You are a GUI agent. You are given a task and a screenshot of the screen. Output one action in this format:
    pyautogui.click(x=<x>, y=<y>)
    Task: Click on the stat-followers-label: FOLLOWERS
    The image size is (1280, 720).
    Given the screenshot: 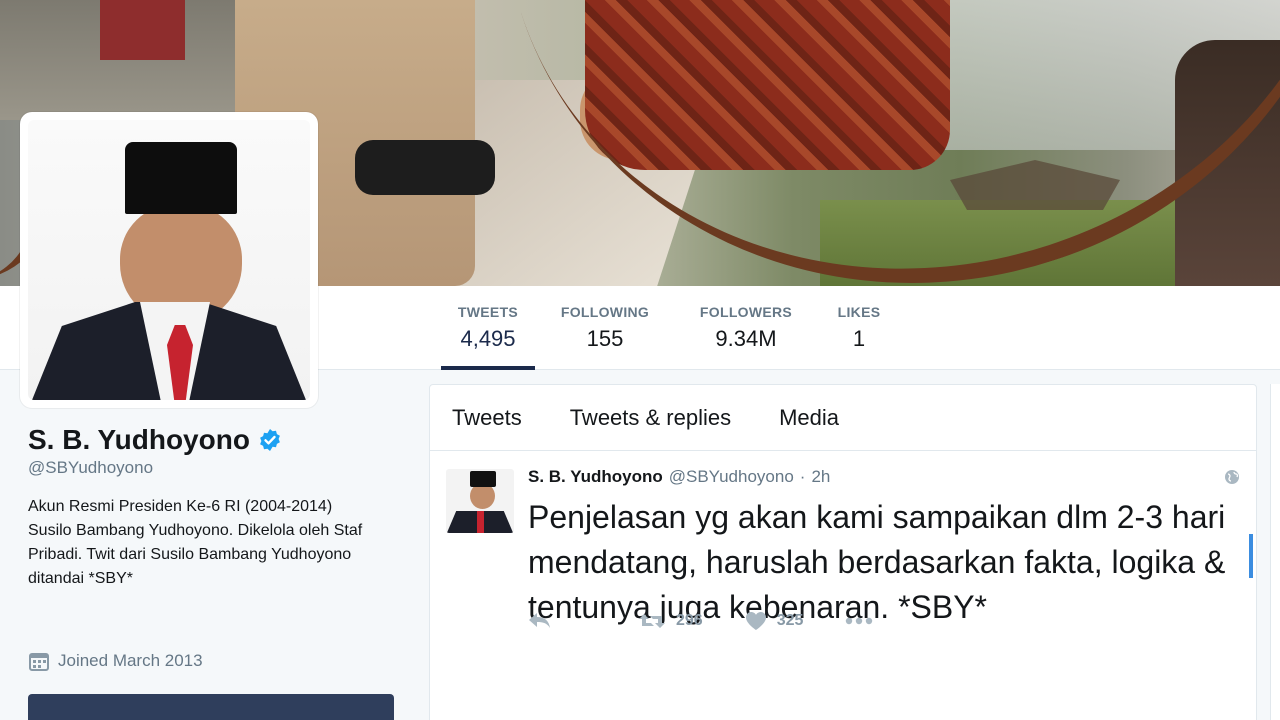 What is the action you would take?
    pyautogui.click(x=746, y=312)
    